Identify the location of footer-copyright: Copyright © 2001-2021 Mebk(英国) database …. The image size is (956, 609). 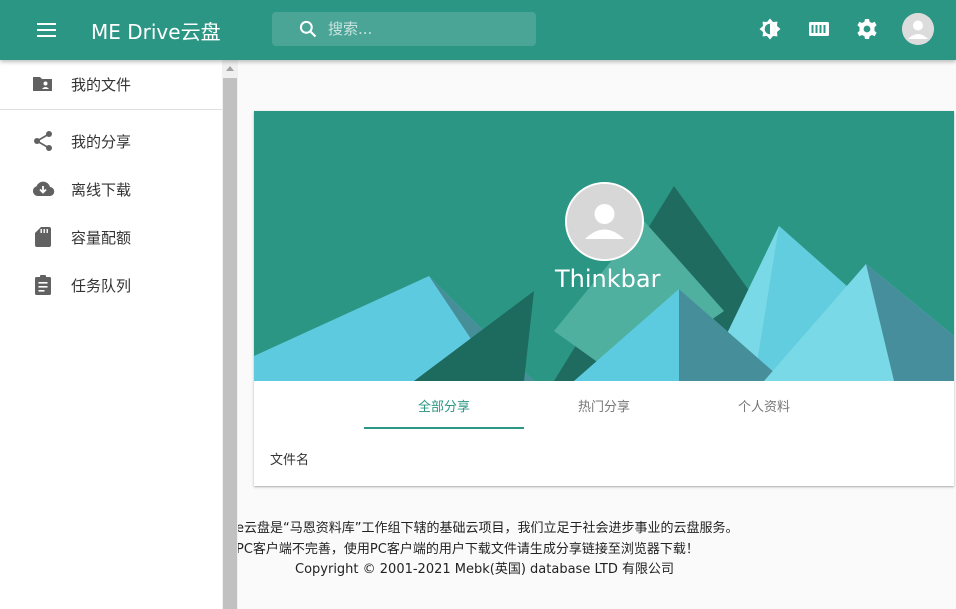
(484, 569).